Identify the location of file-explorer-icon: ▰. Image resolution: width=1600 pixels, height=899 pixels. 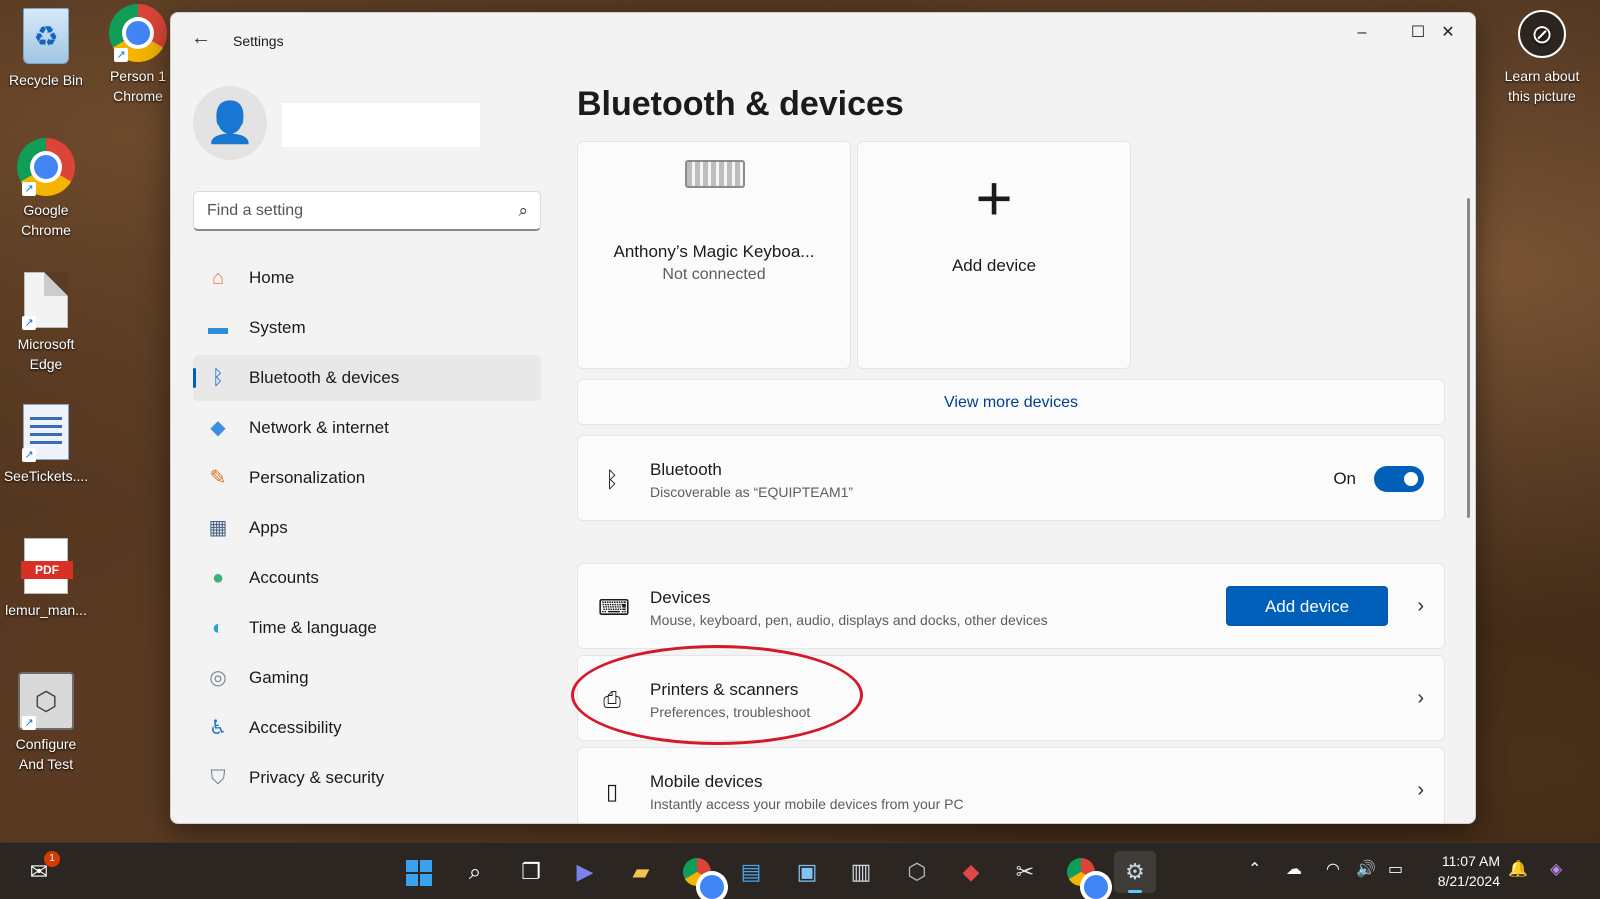
(641, 872).